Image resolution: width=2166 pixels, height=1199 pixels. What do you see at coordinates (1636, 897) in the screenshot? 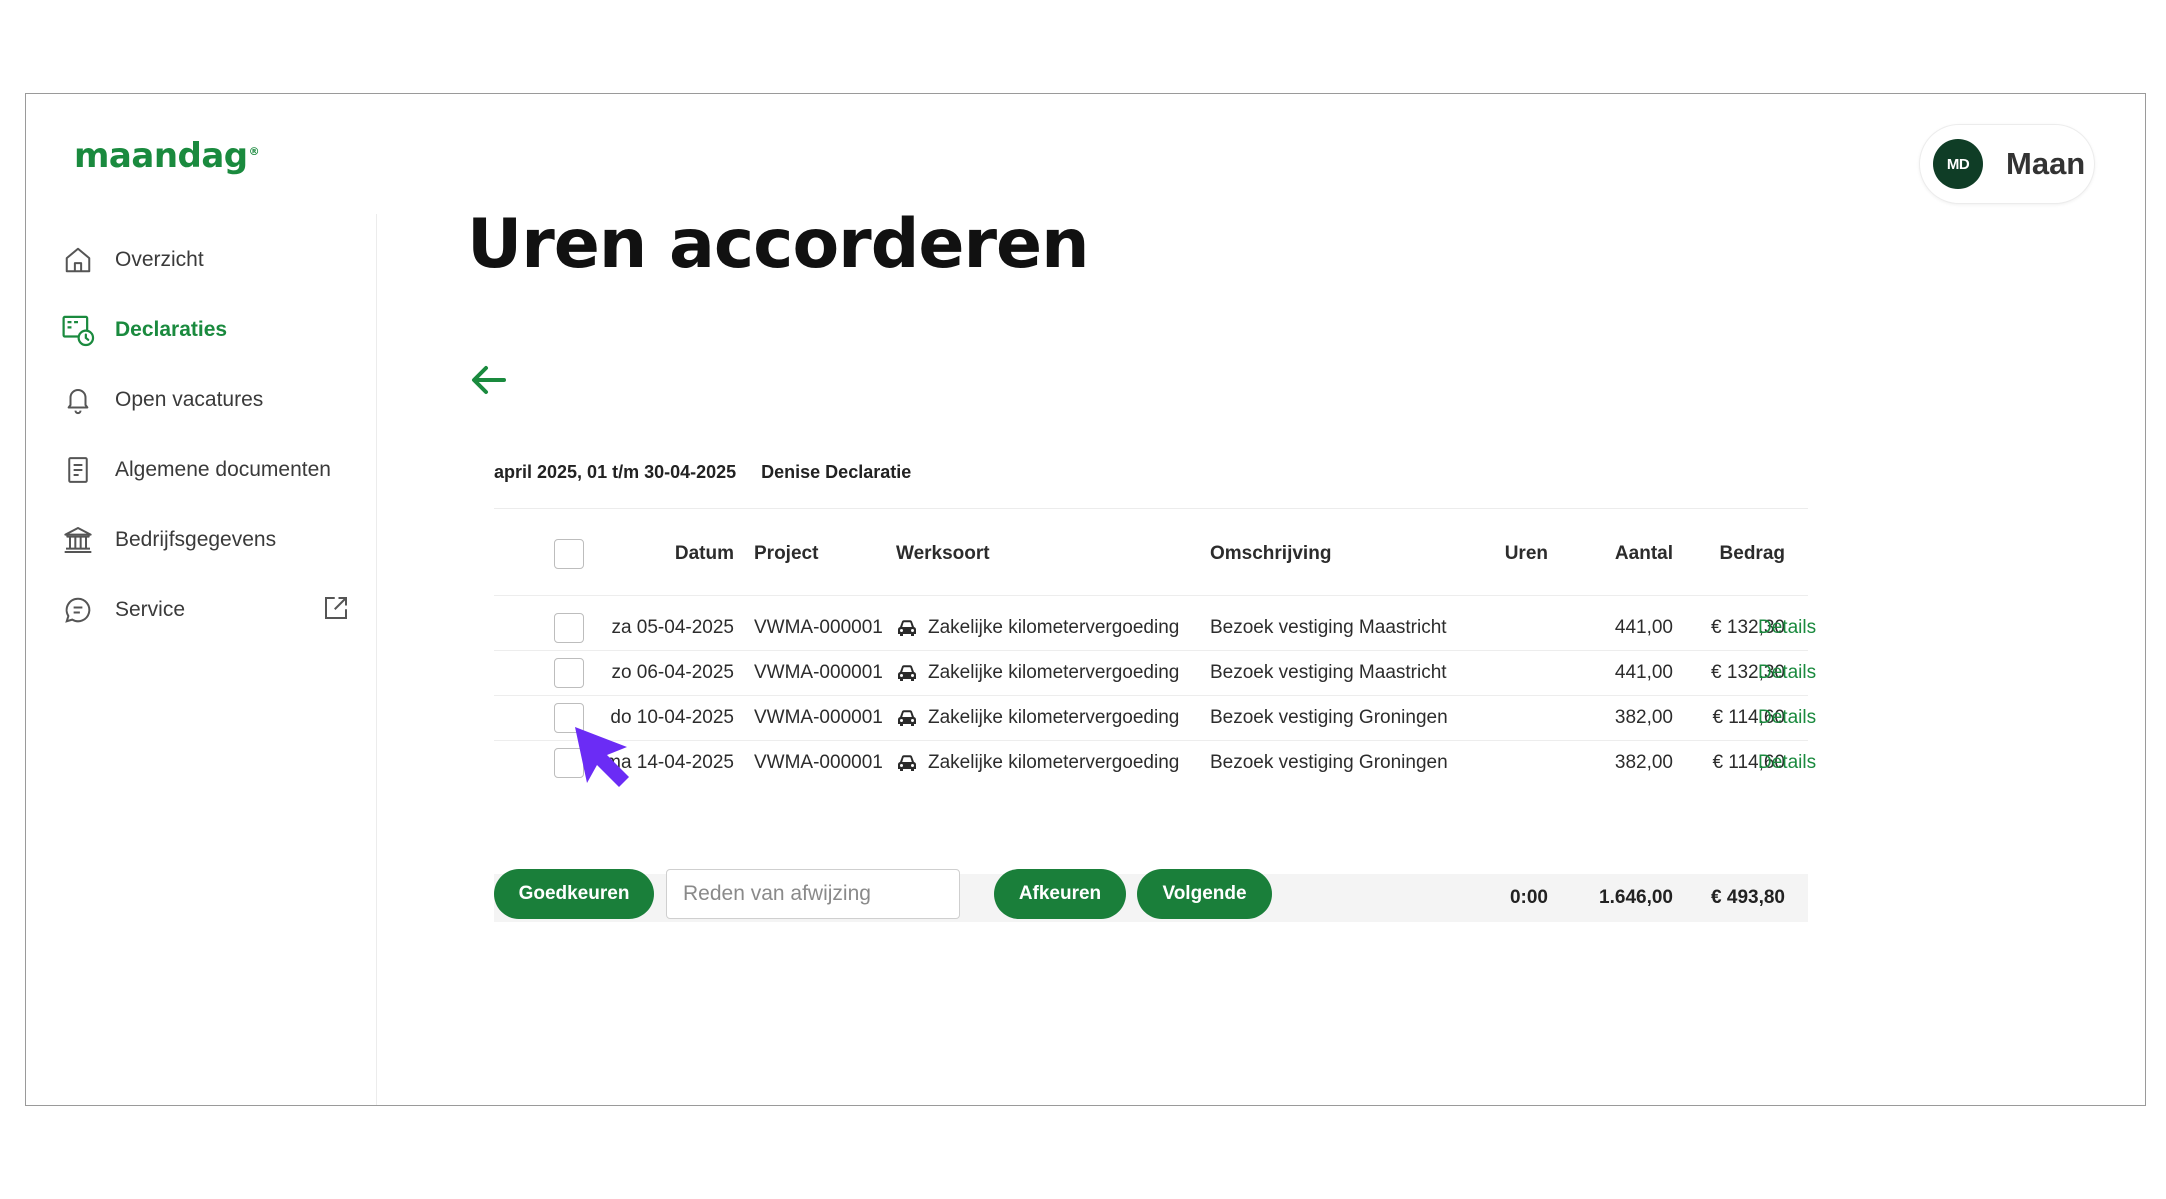
I see `total-aantal: 1.646,00` at bounding box center [1636, 897].